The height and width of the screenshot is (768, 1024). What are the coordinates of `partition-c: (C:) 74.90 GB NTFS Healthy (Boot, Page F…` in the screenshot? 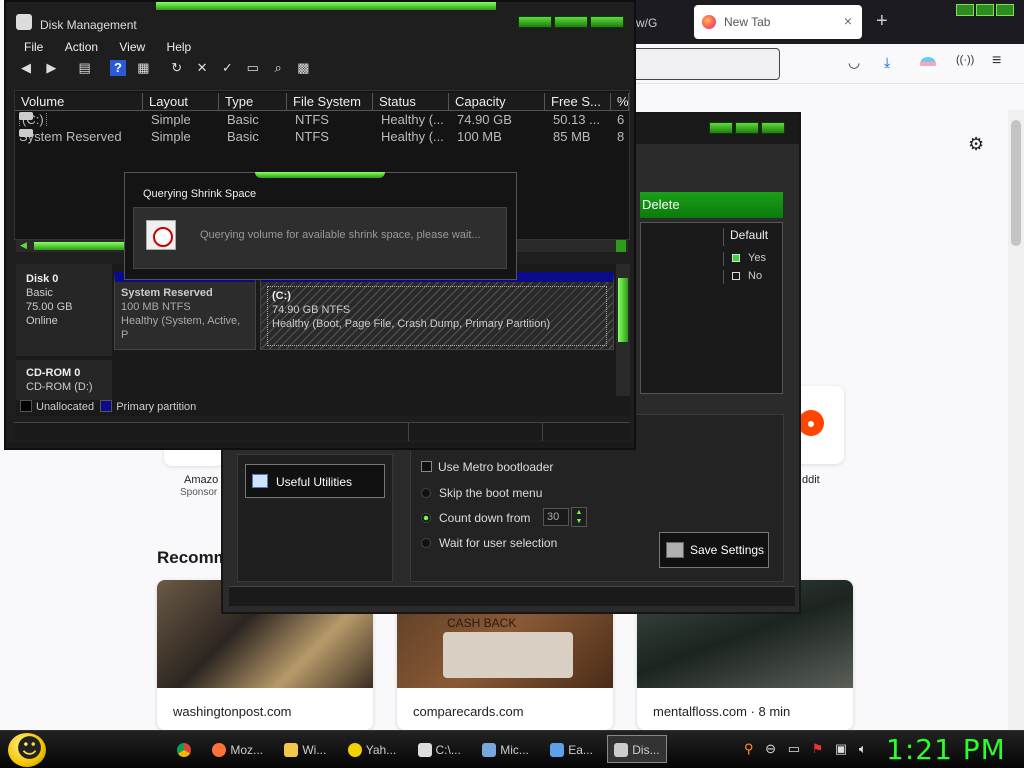 It's located at (437, 311).